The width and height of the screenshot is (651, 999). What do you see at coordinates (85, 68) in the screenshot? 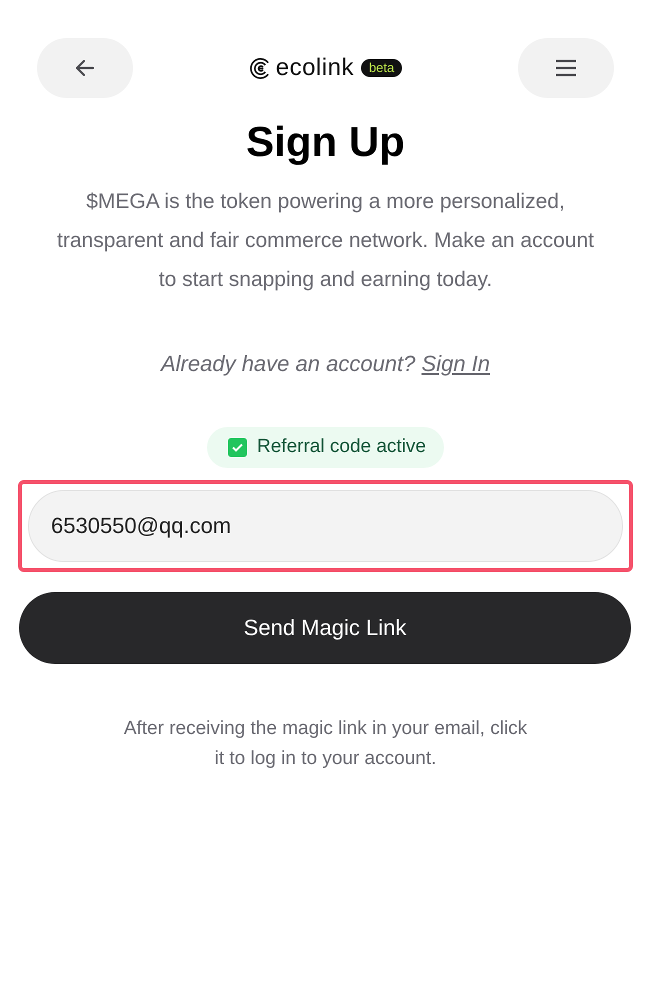
I see `back-arrow-icon` at bounding box center [85, 68].